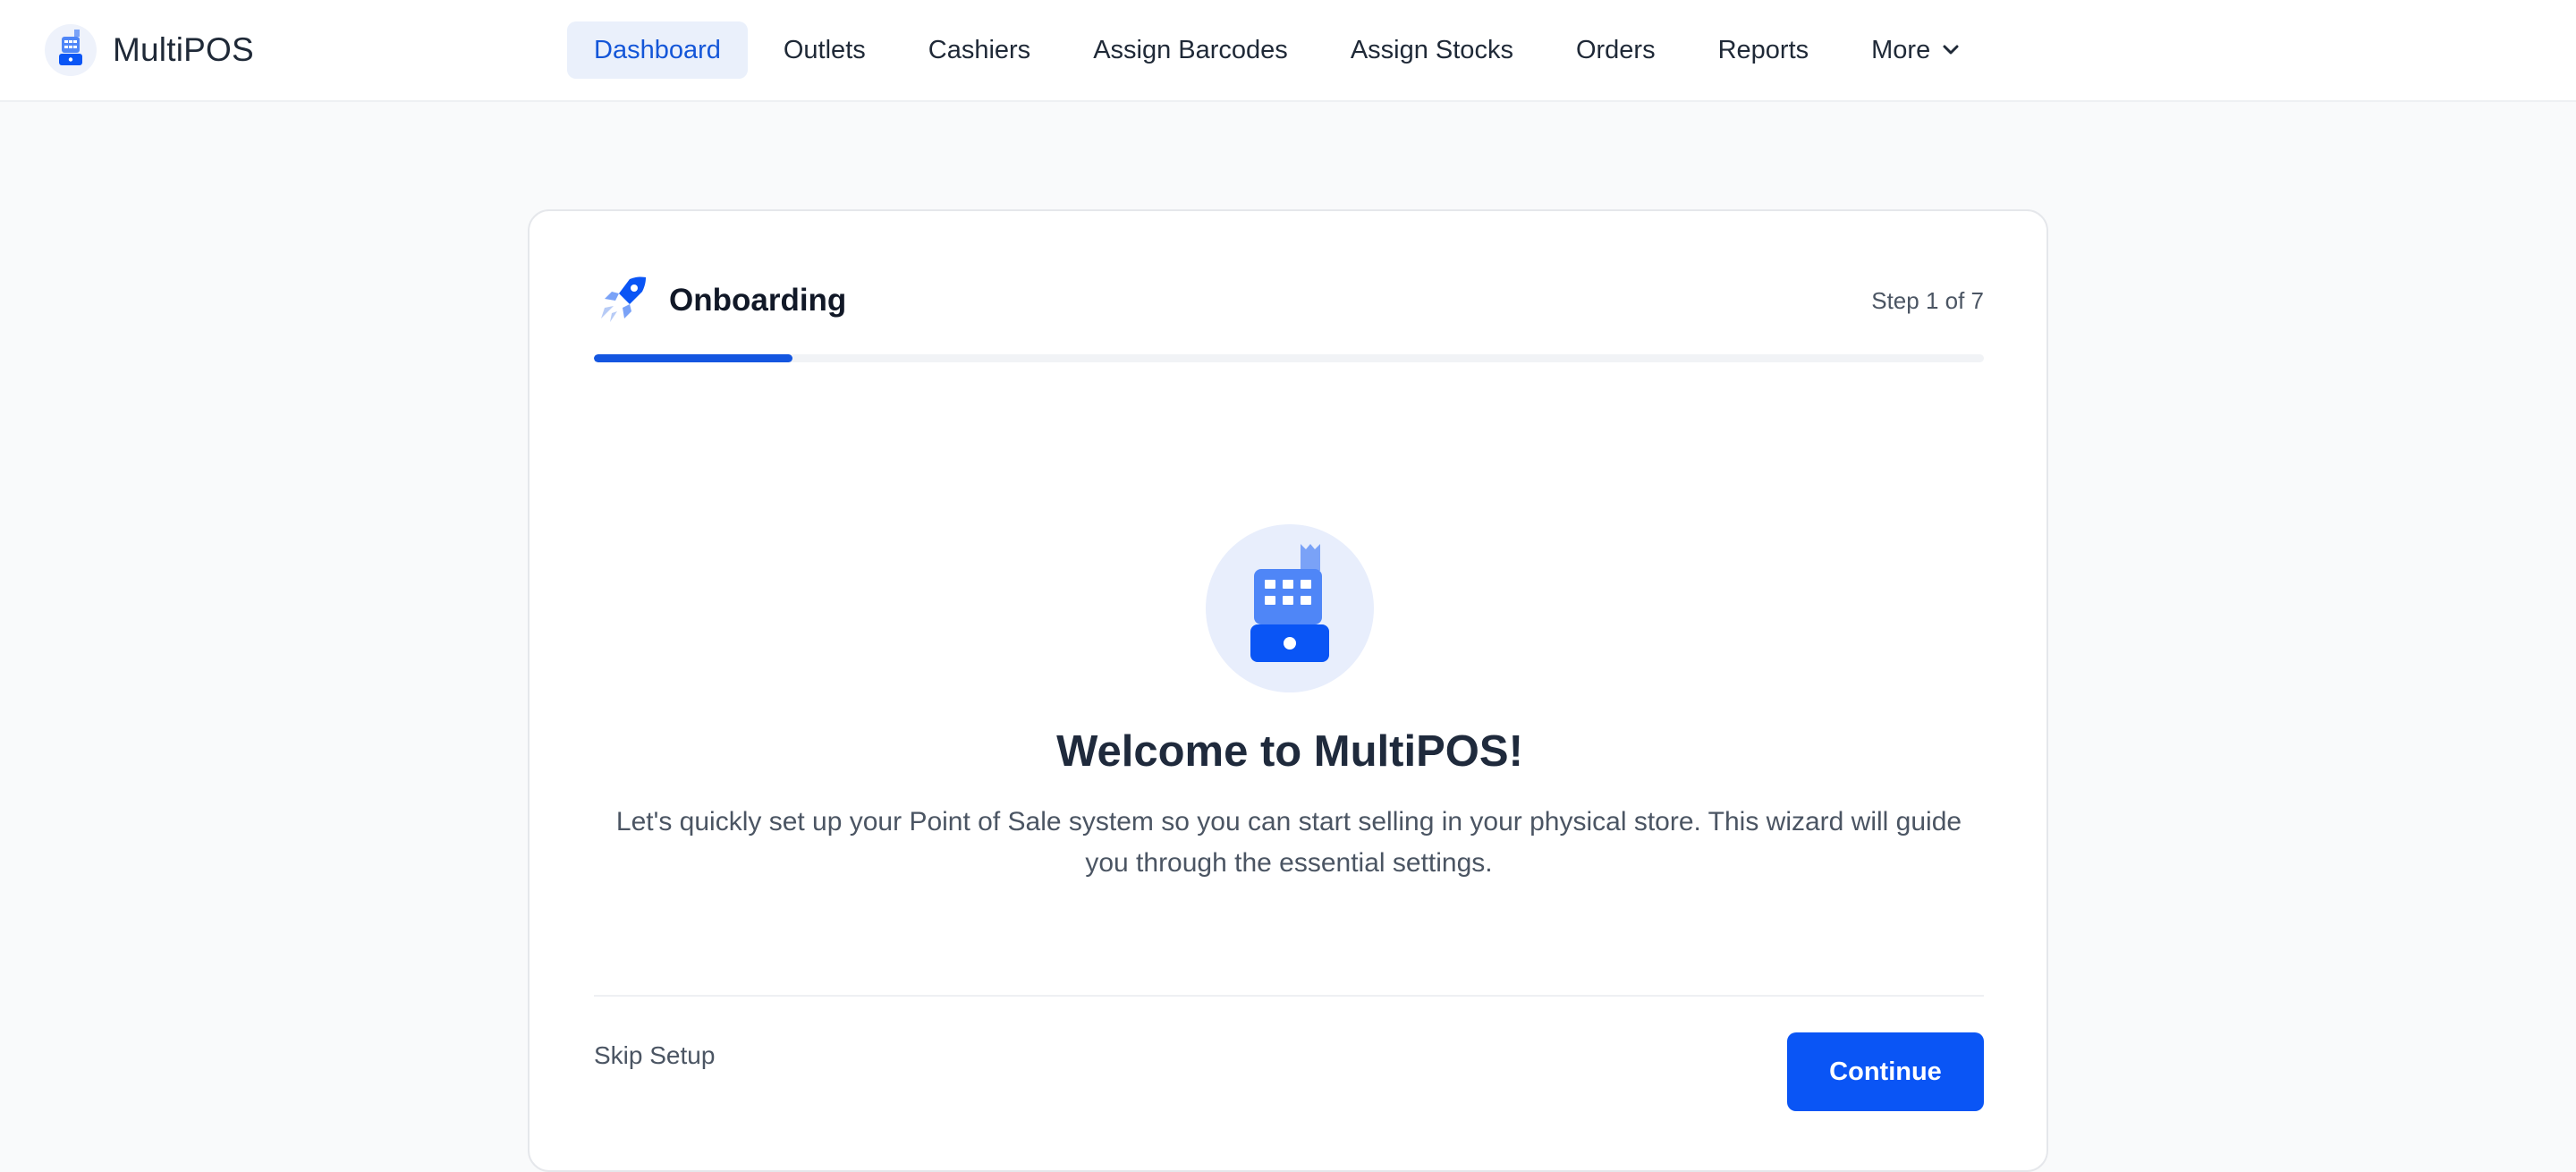 This screenshot has height=1172, width=2576. Describe the element at coordinates (654, 1055) in the screenshot. I see `skip-setup-link: Skip Setup` at that location.